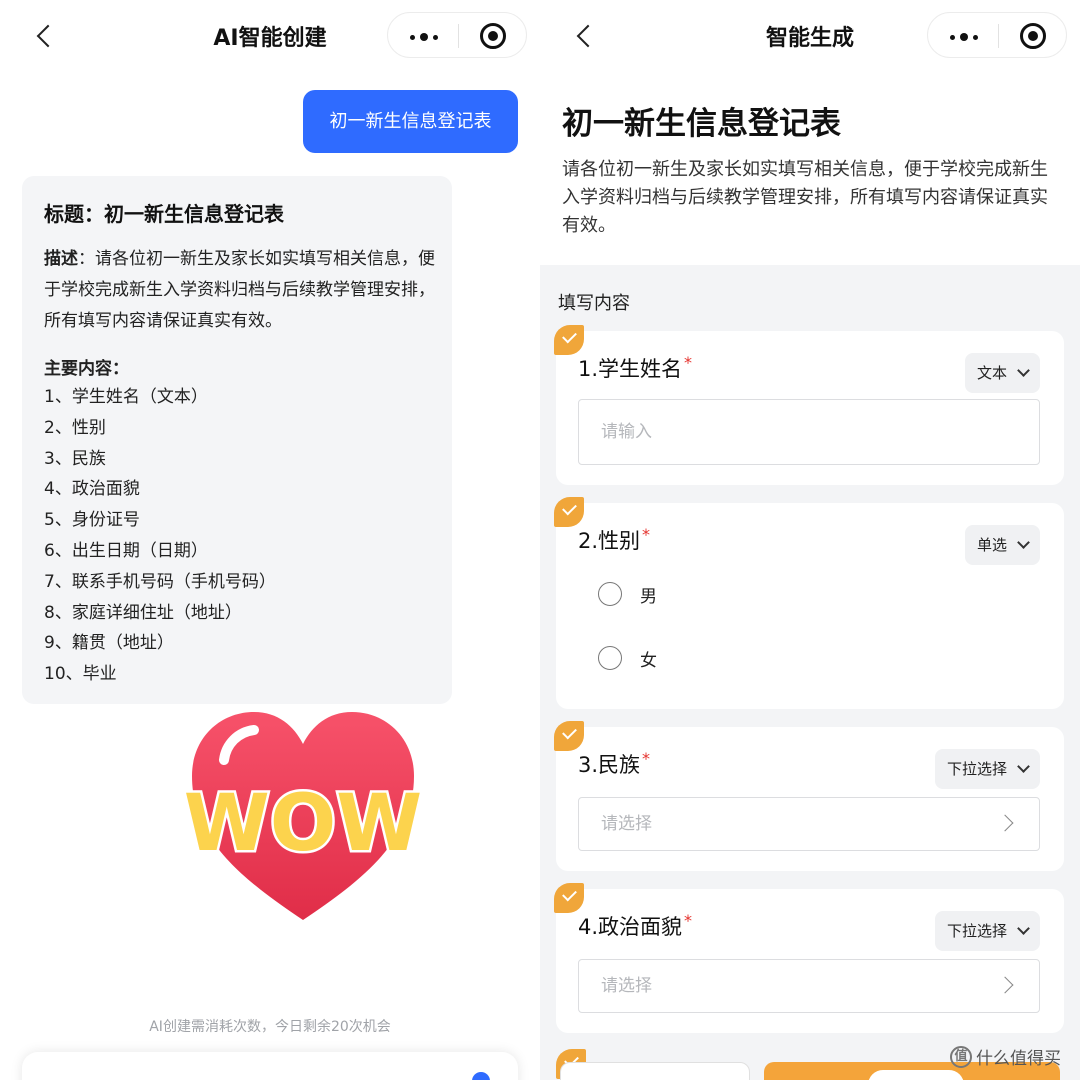  What do you see at coordinates (609, 541) in the screenshot?
I see `question-text: 2.性别` at bounding box center [609, 541].